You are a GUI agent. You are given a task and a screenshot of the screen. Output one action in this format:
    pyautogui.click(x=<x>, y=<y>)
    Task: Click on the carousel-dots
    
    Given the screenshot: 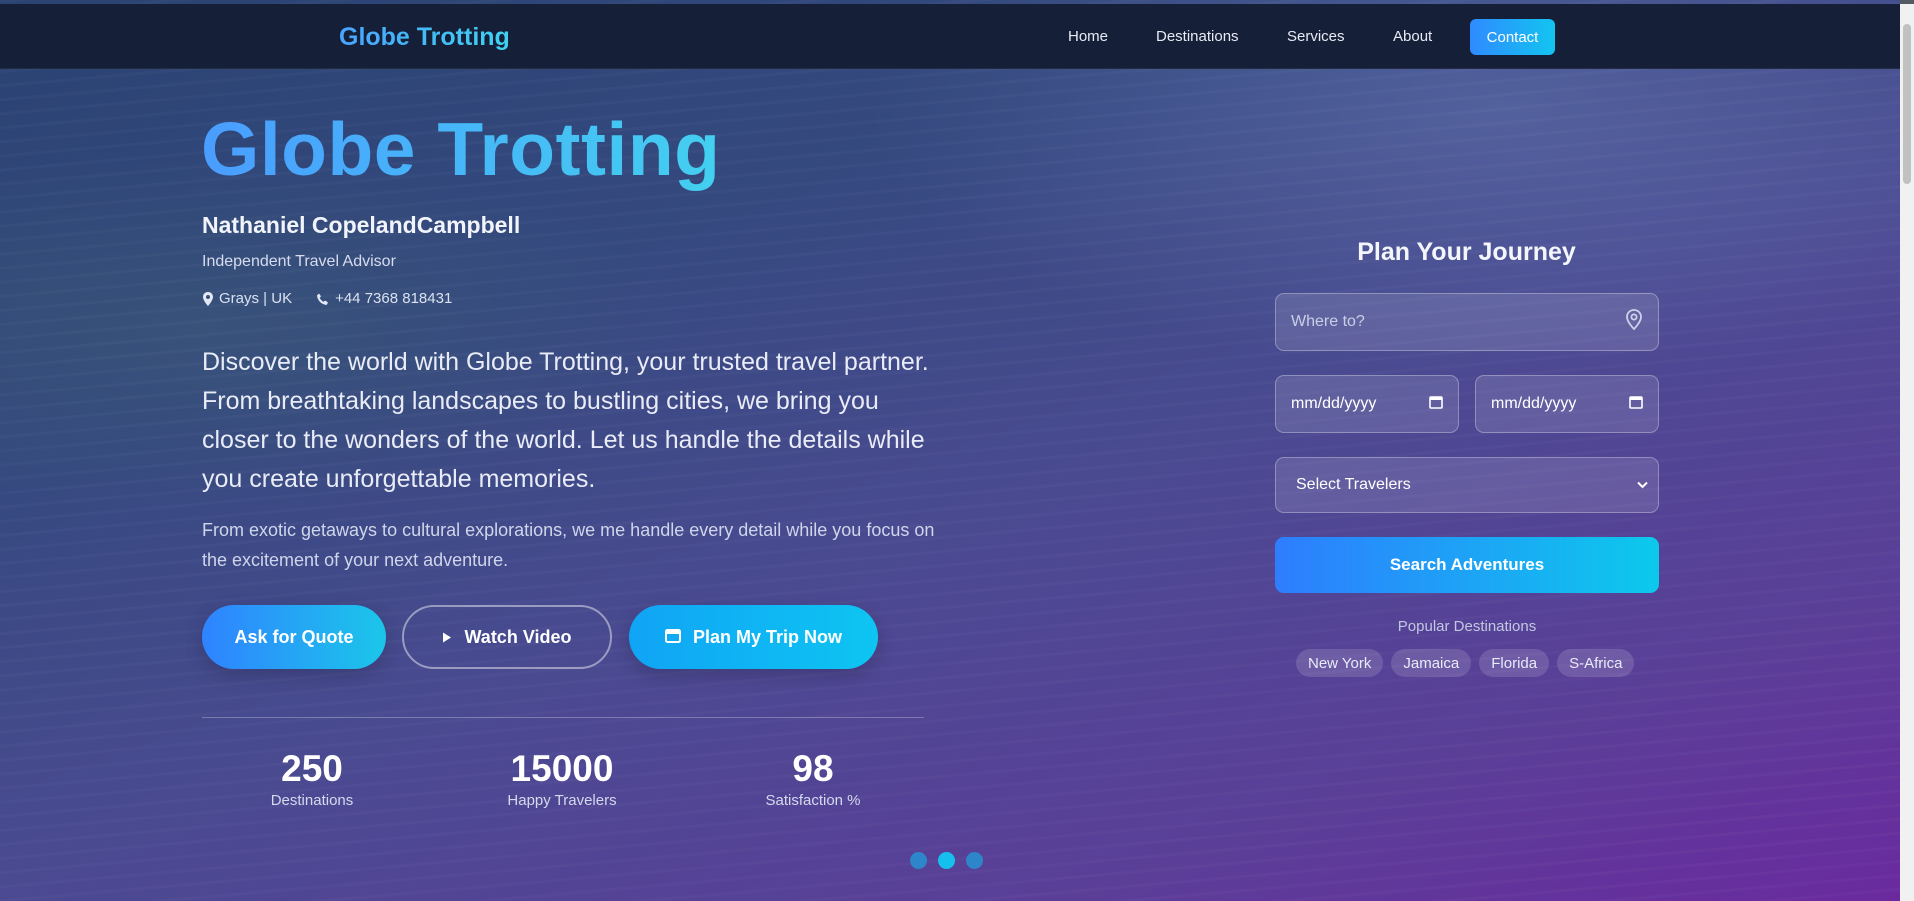 What is the action you would take?
    pyautogui.click(x=946, y=860)
    